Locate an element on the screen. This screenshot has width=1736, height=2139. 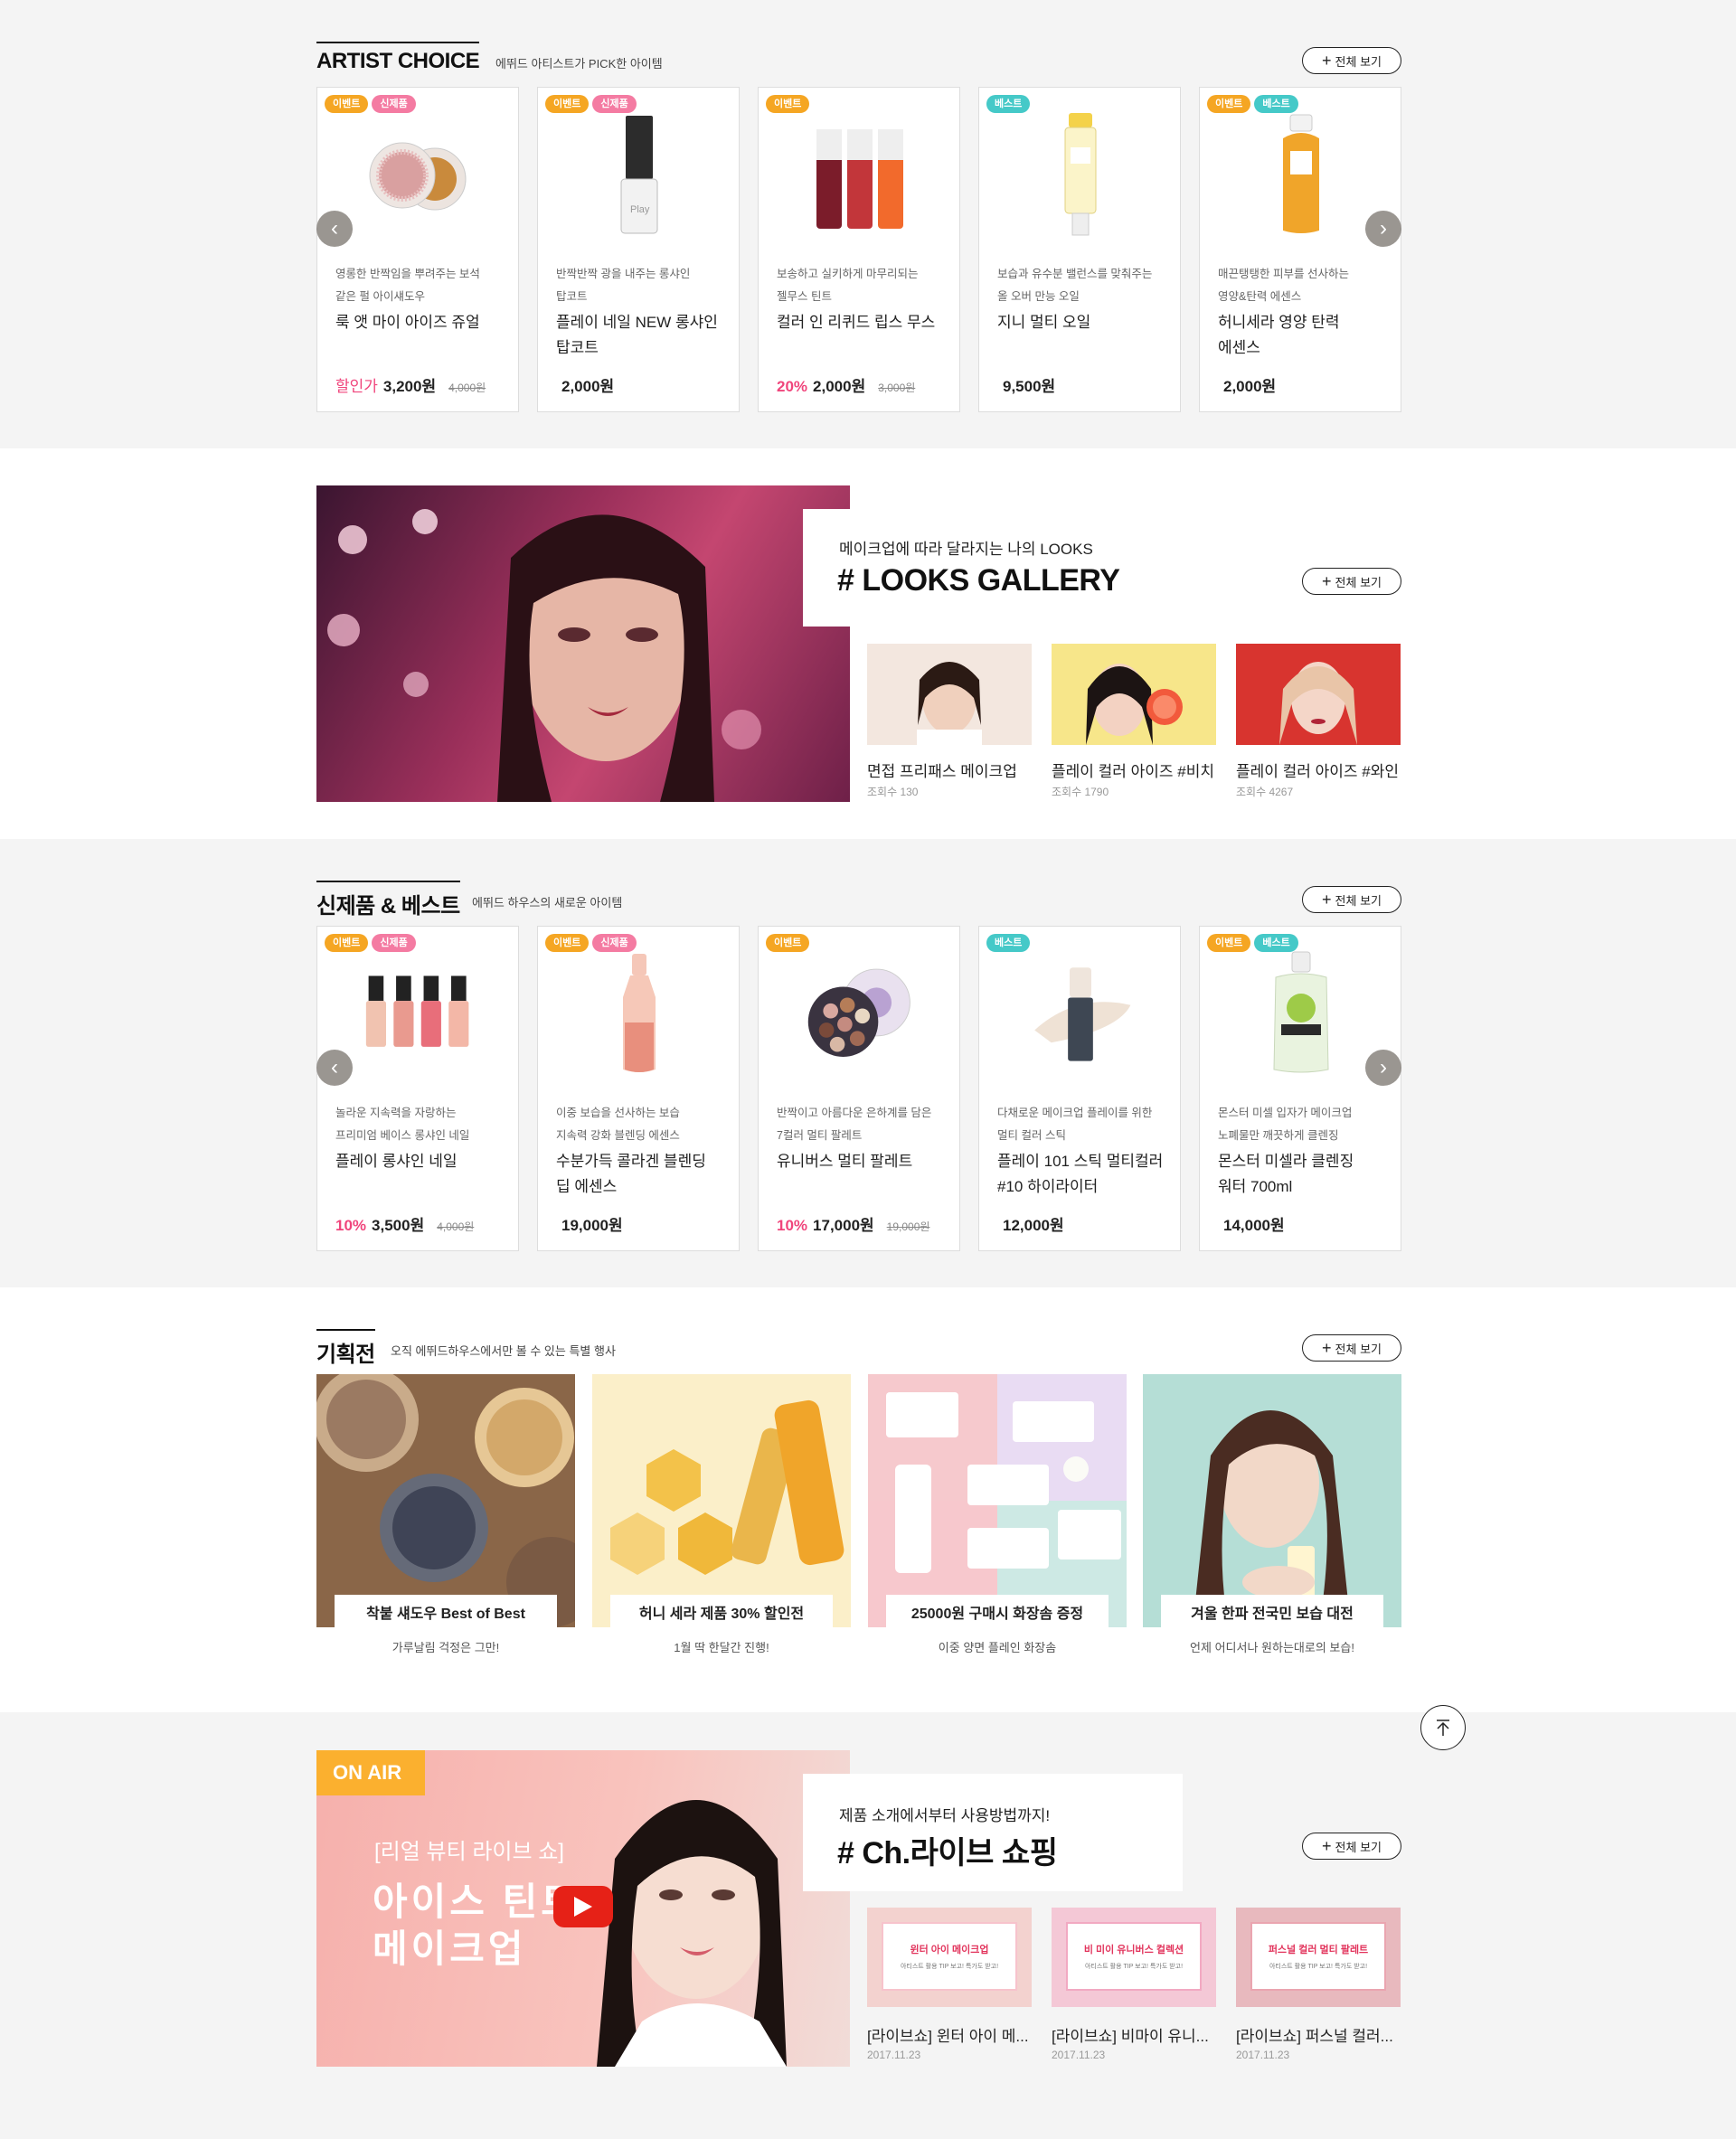
product-name: 룩 앳 마이 아이즈 쥬얼 is located at coordinates (424, 323).